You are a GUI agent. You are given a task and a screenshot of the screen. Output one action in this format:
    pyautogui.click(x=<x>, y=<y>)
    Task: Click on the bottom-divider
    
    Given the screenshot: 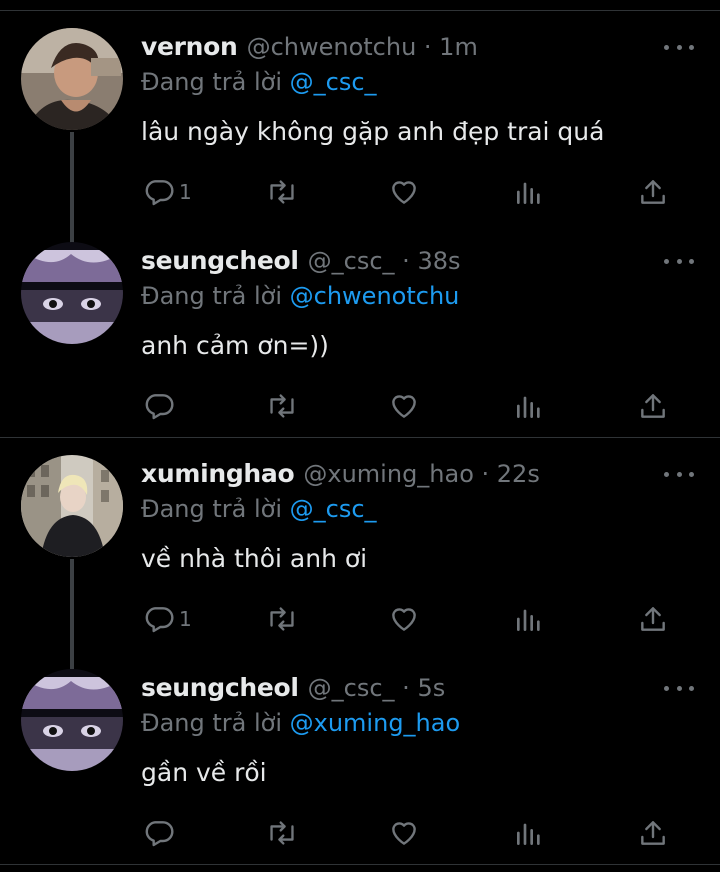 What is the action you would take?
    pyautogui.click(x=360, y=864)
    